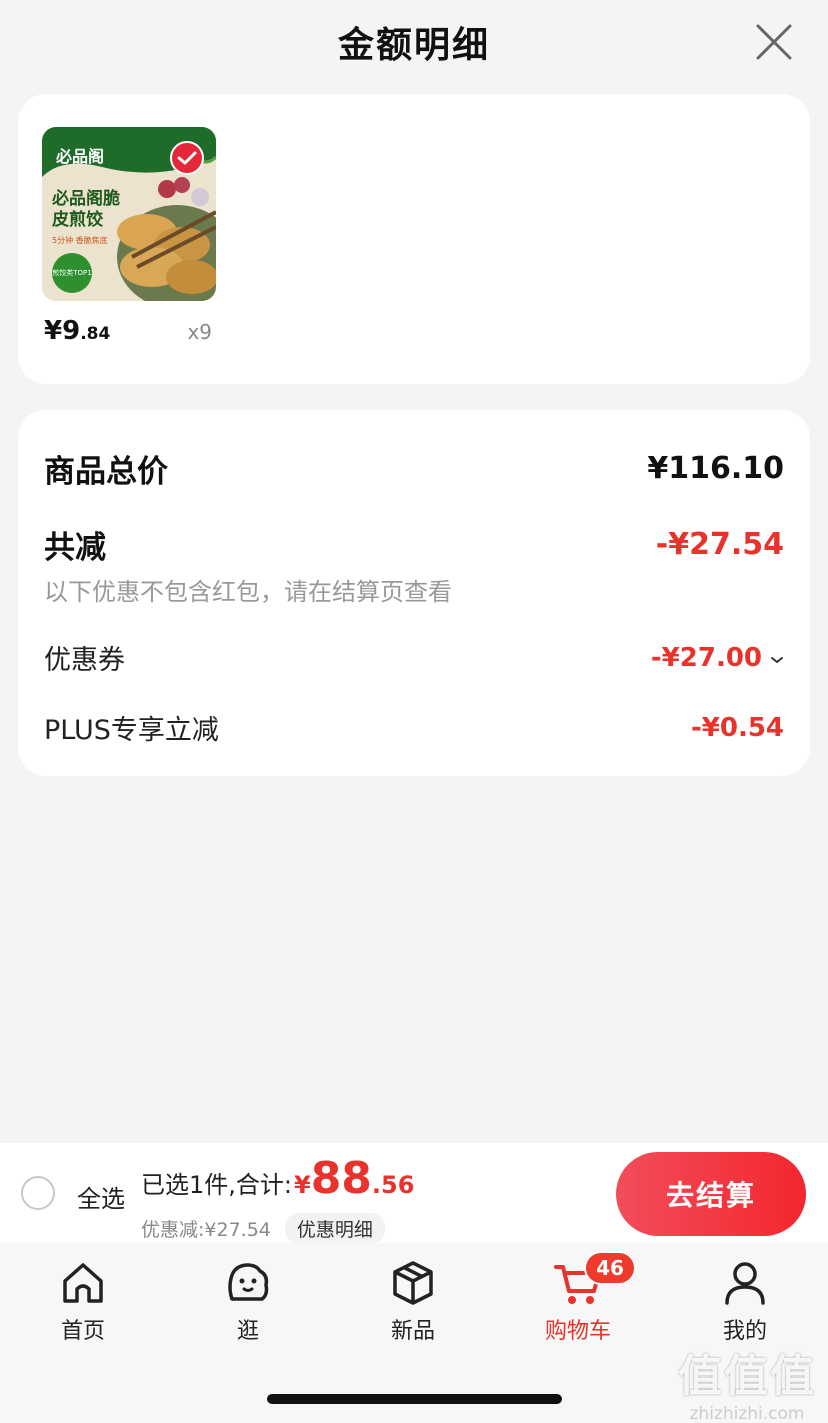 Image resolution: width=828 pixels, height=1423 pixels. What do you see at coordinates (719, 544) in the screenshot?
I see `total-reduction-value: -¥27.54` at bounding box center [719, 544].